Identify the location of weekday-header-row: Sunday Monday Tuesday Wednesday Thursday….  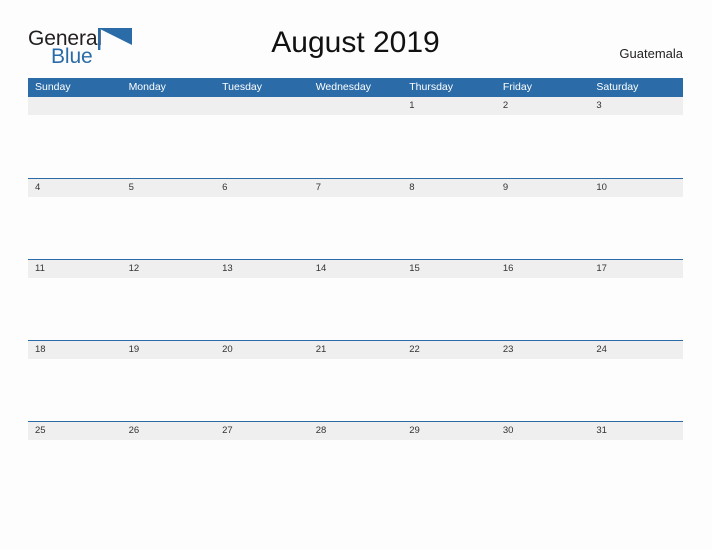
(355, 87).